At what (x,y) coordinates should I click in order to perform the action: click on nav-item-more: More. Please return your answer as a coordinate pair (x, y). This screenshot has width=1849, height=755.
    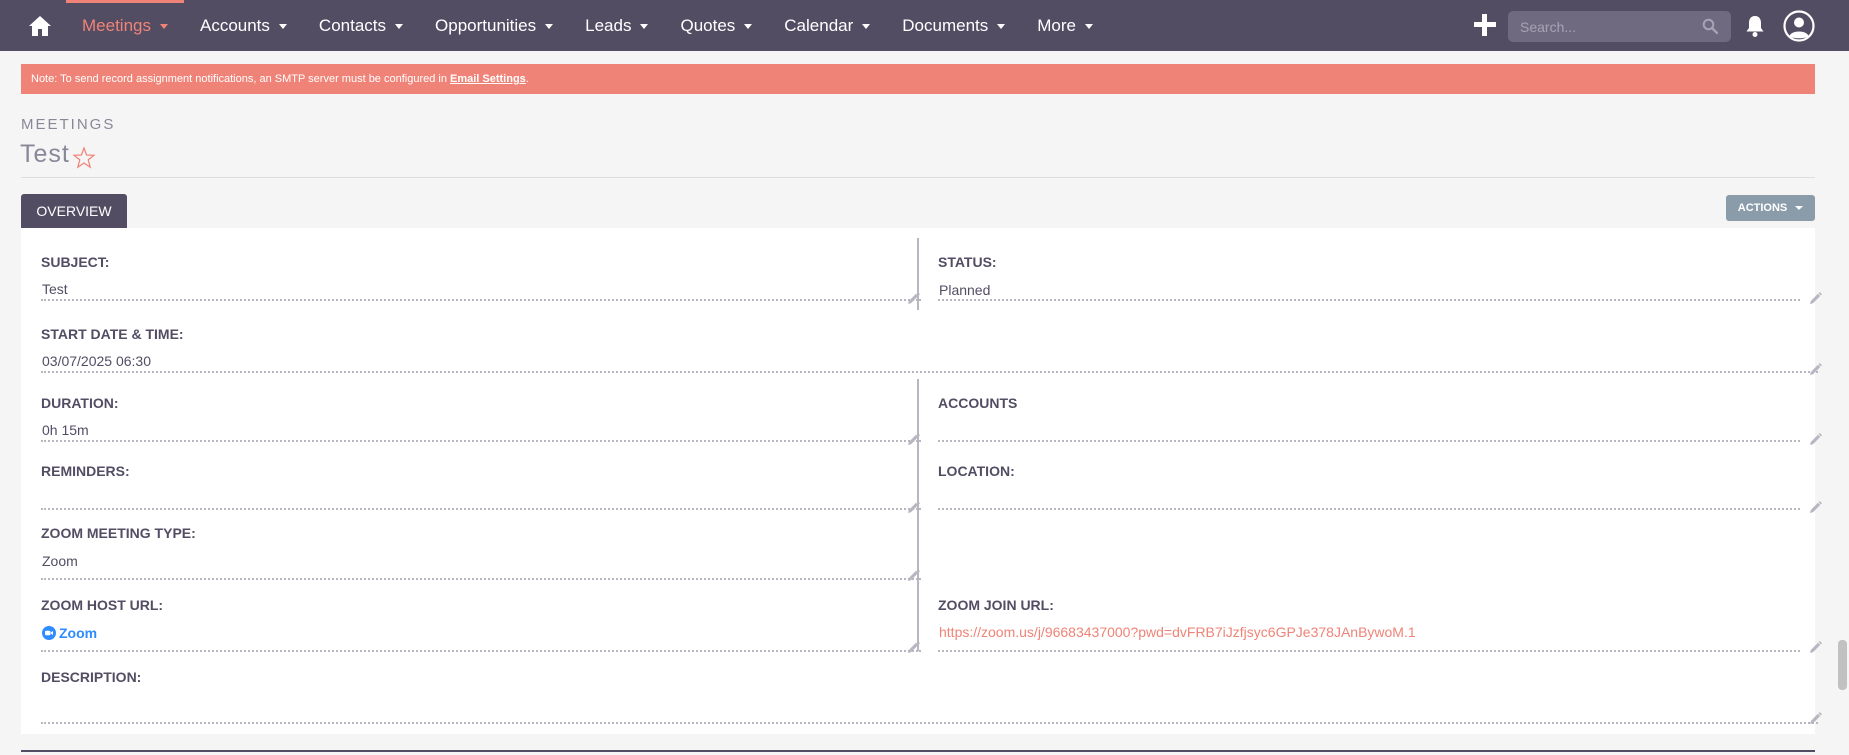
    Looking at the image, I should click on (1065, 25).